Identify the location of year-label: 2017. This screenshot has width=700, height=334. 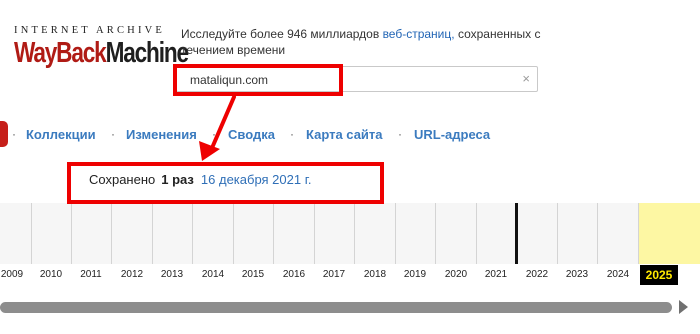
(334, 274).